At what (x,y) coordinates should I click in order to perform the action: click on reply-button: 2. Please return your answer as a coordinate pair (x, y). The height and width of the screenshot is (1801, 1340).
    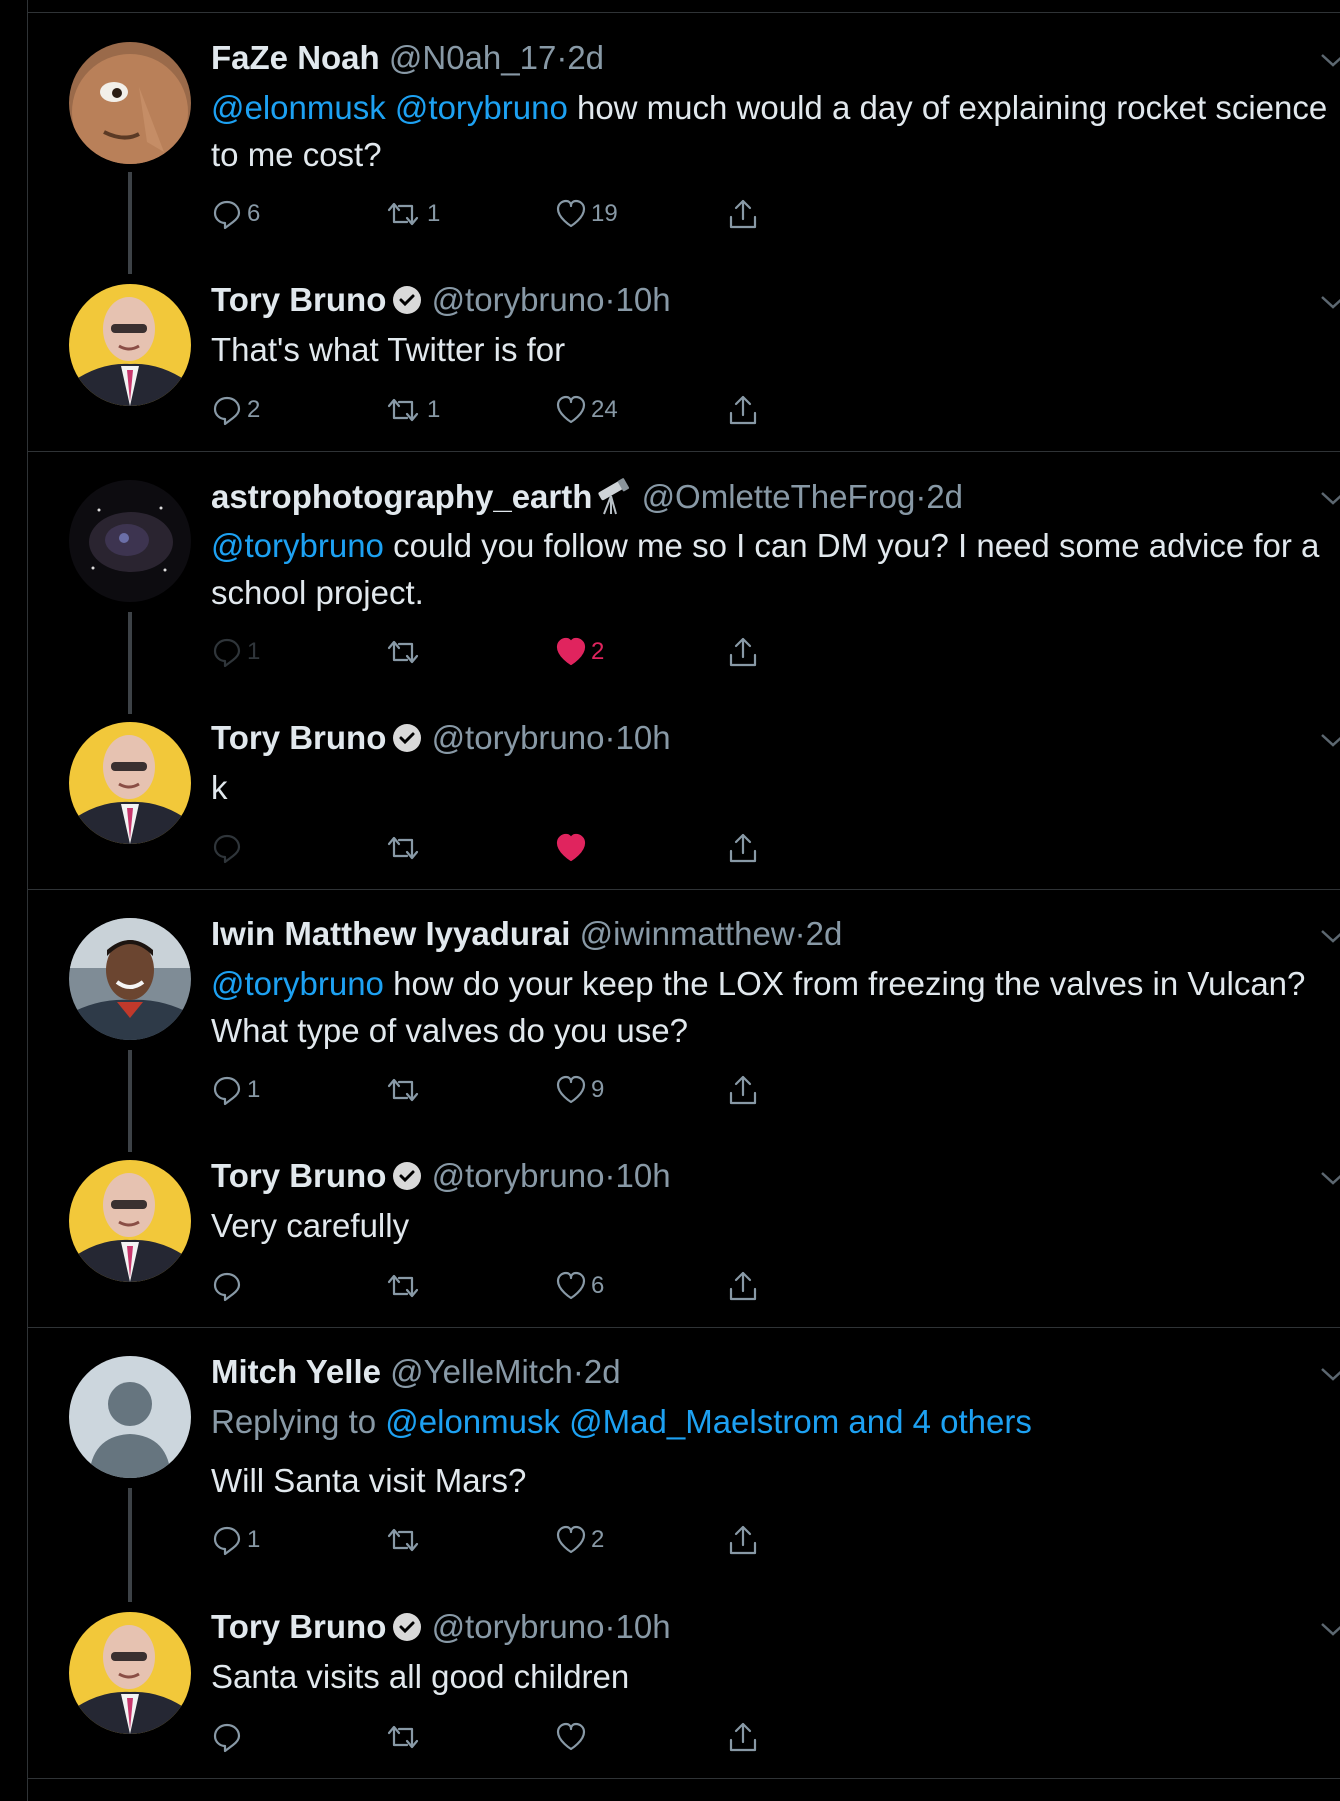
    Looking at the image, I should click on (235, 410).